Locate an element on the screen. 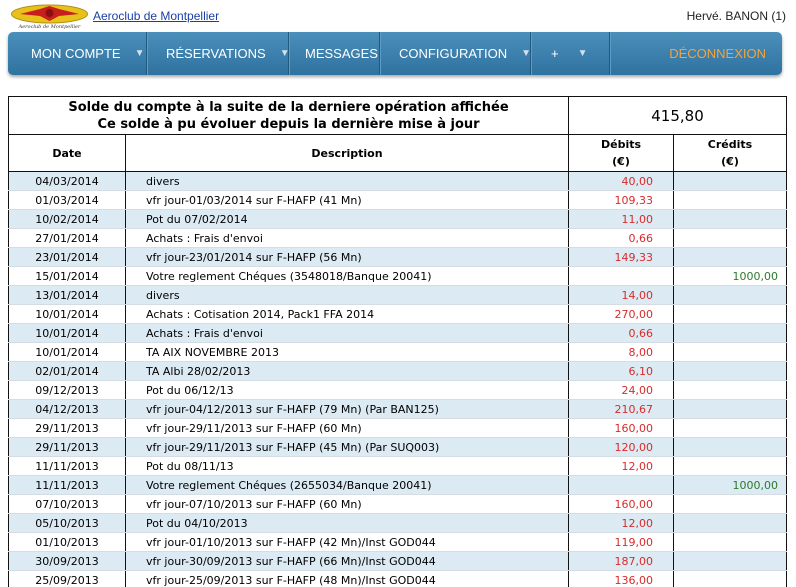 The image size is (796, 587). logout-button: DÉCONNEXION is located at coordinates (696, 53).